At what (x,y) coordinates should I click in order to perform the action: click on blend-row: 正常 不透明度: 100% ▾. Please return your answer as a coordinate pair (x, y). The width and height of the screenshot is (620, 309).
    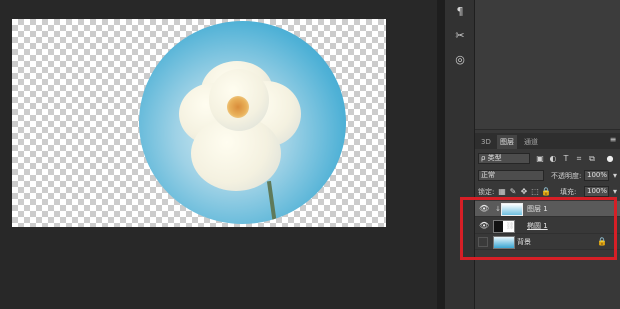
    Looking at the image, I should click on (547, 176).